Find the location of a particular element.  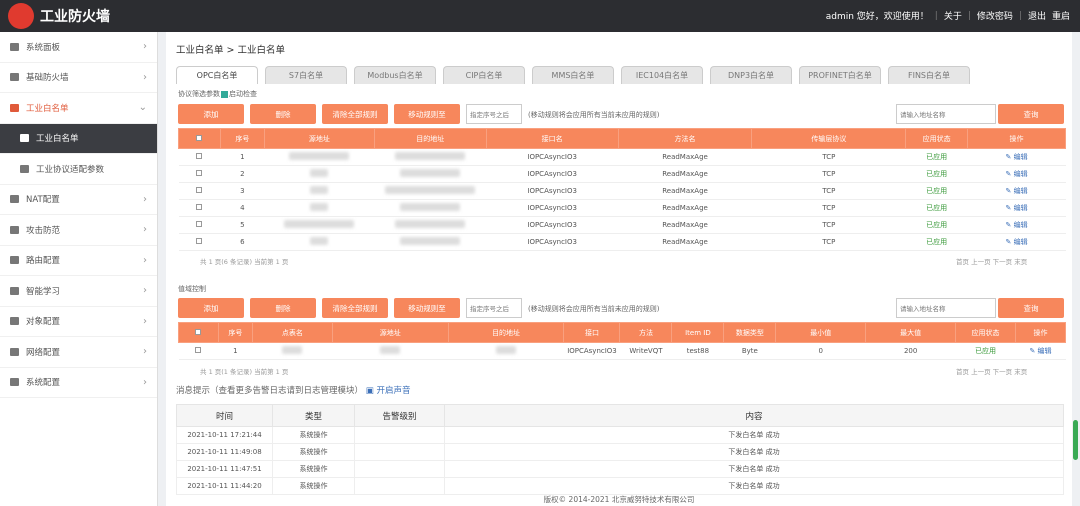

col-header: 最小值 is located at coordinates (821, 332).